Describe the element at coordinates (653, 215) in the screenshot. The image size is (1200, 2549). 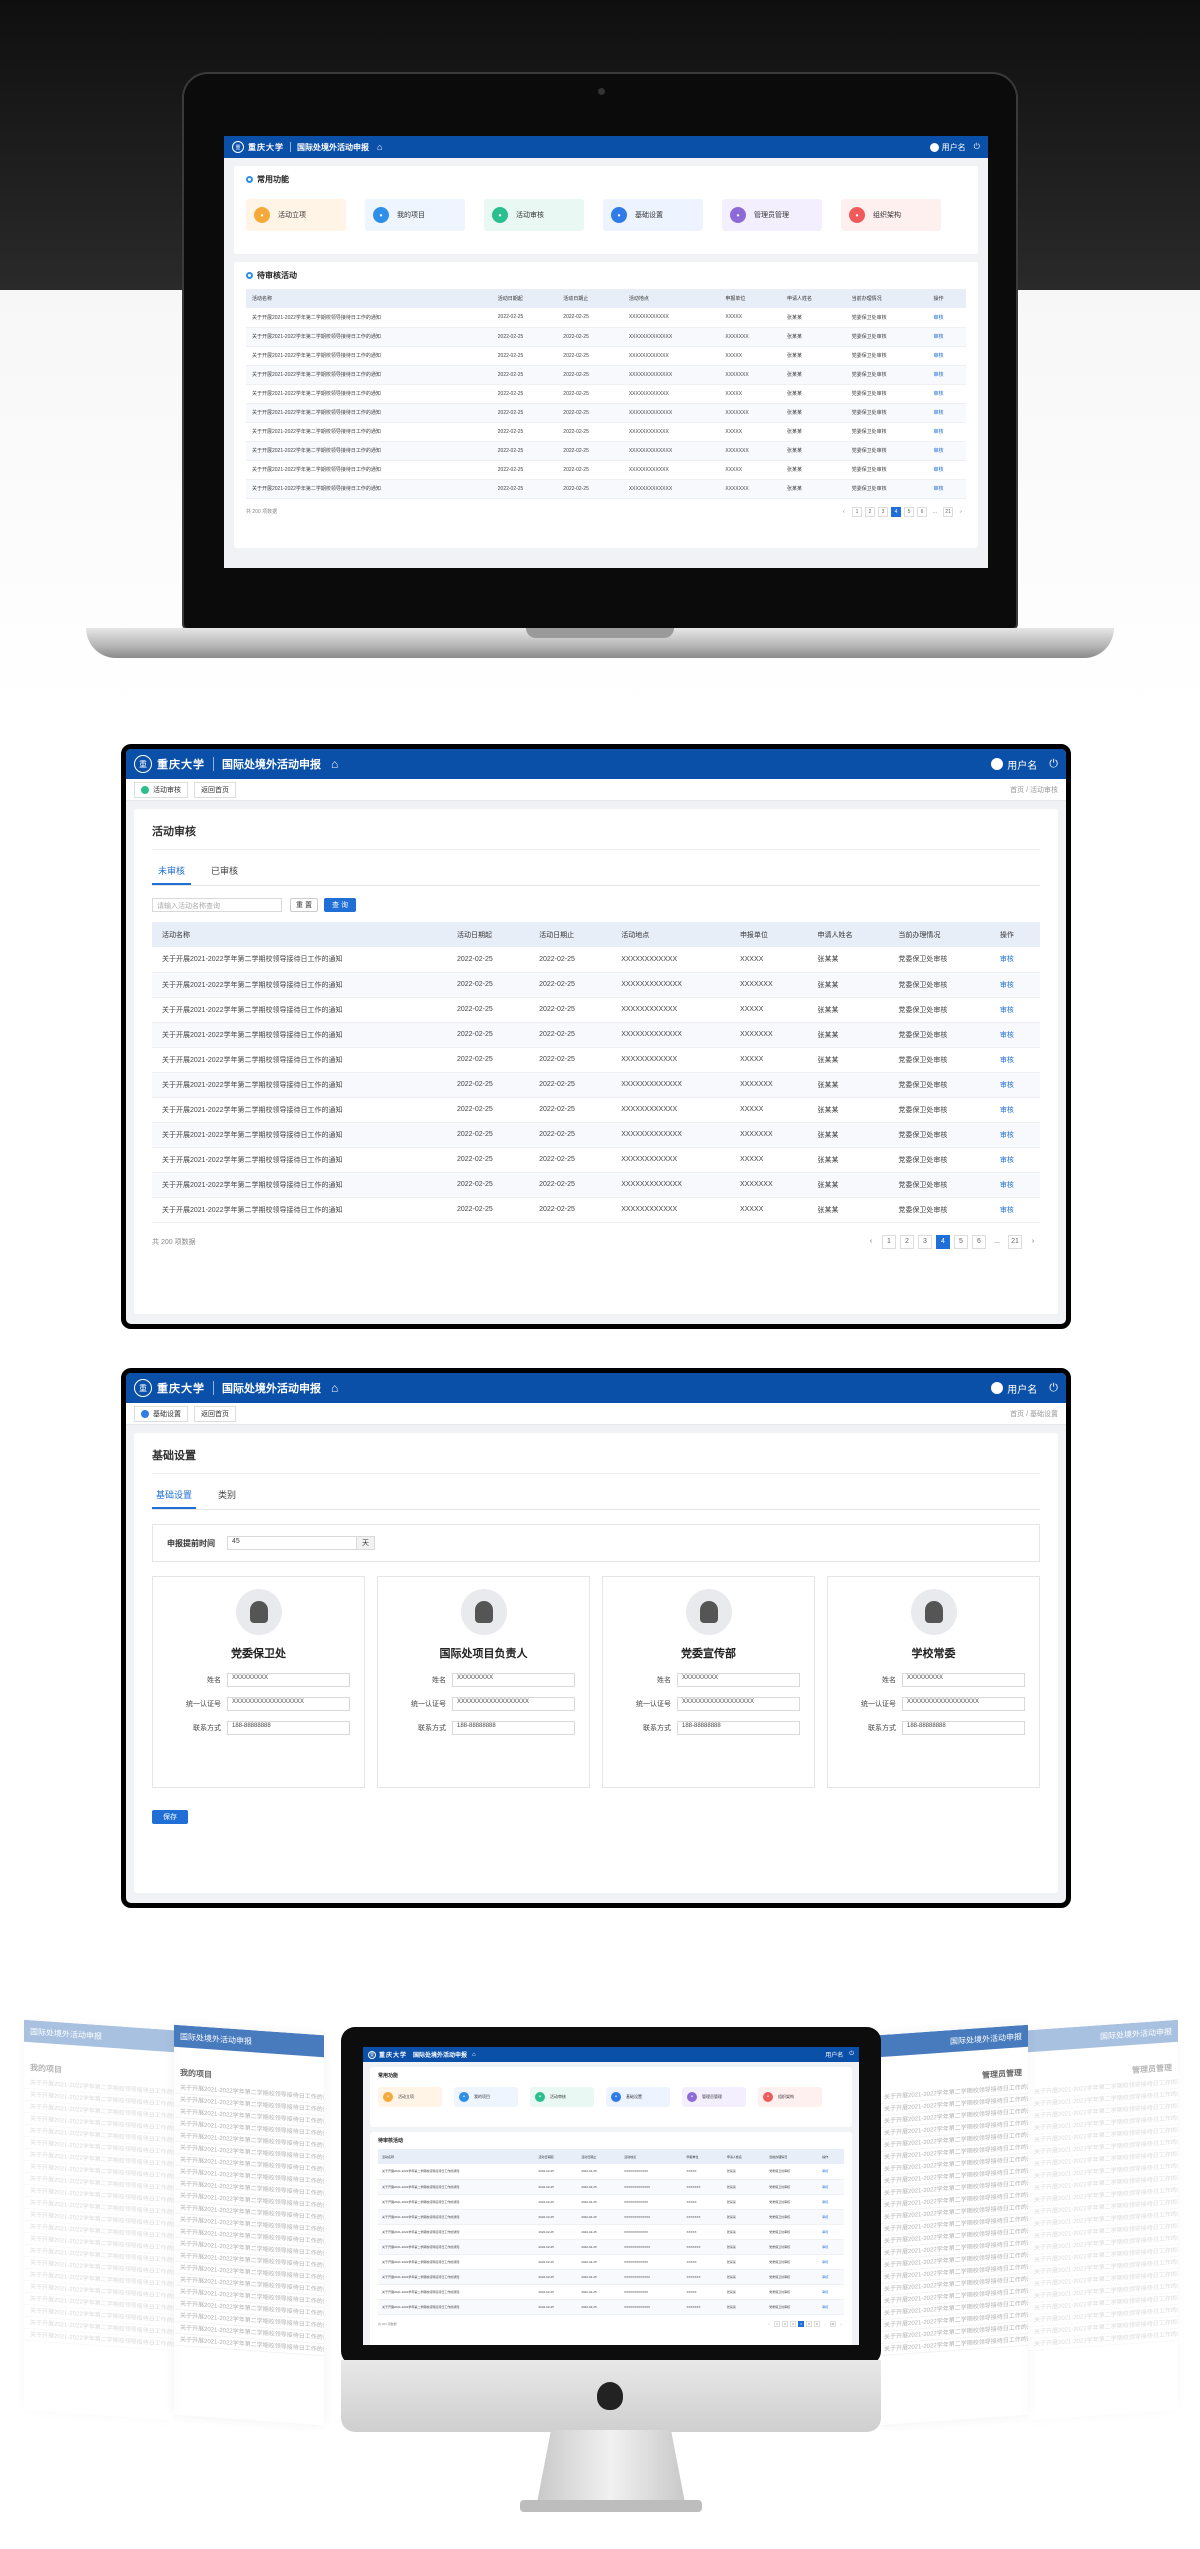
I see `feature-gear: • 基础设置` at that location.